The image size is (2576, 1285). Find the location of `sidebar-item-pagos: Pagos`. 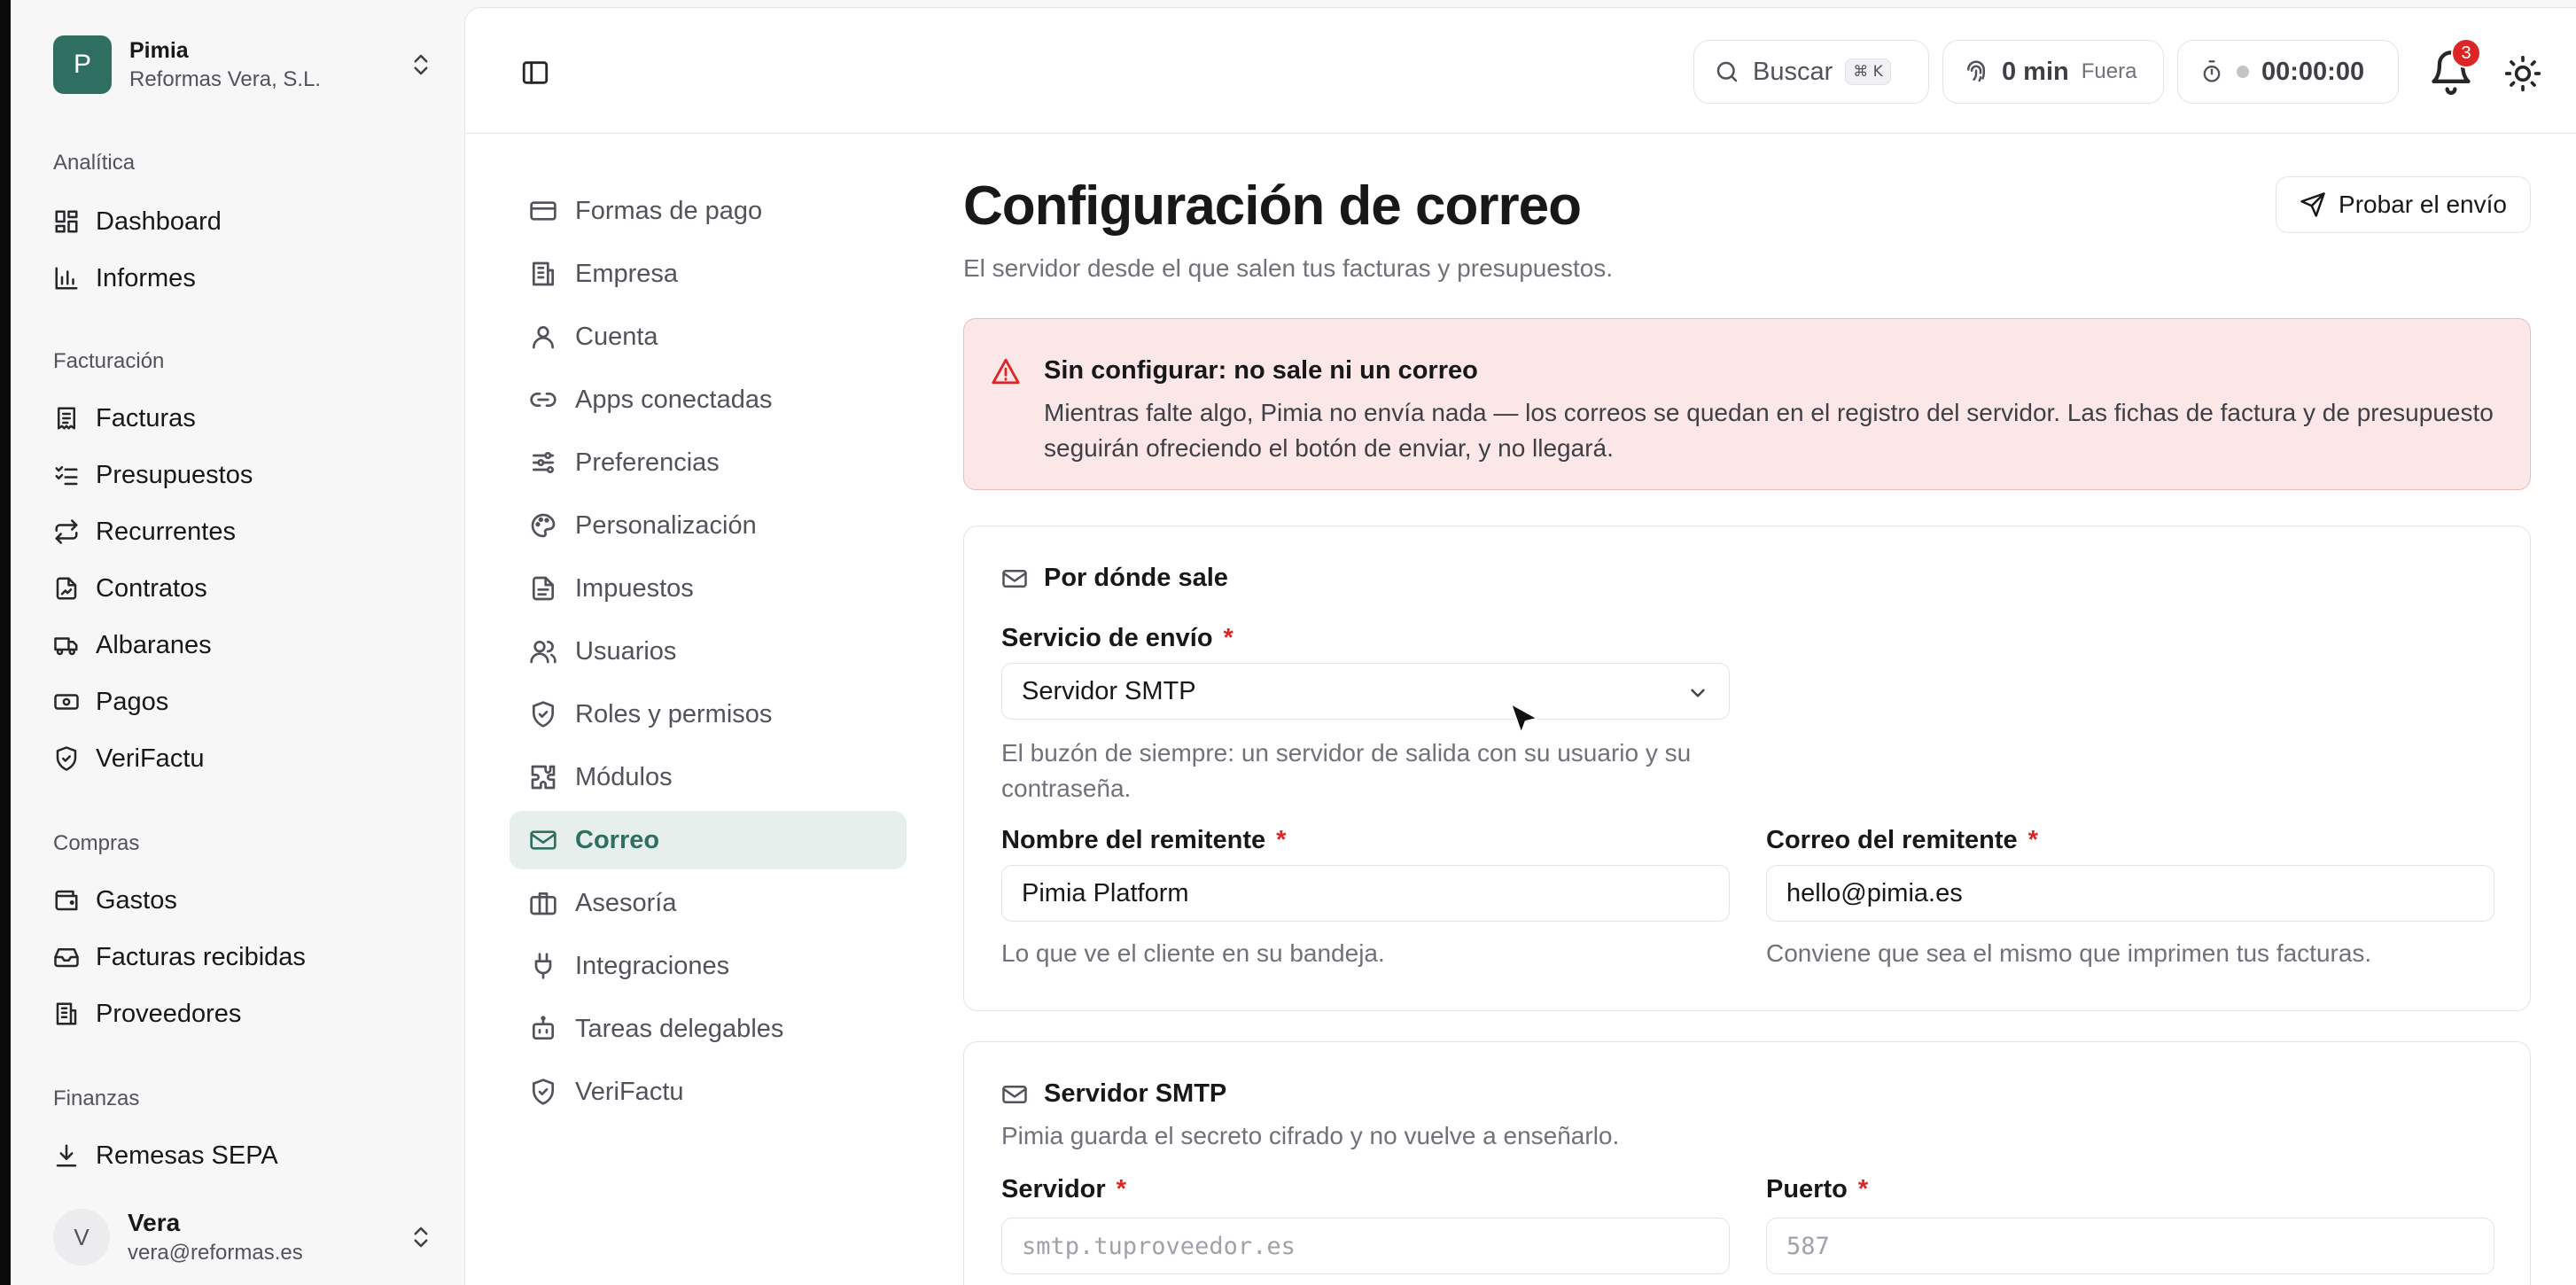

sidebar-item-pagos: Pagos is located at coordinates (111, 702).